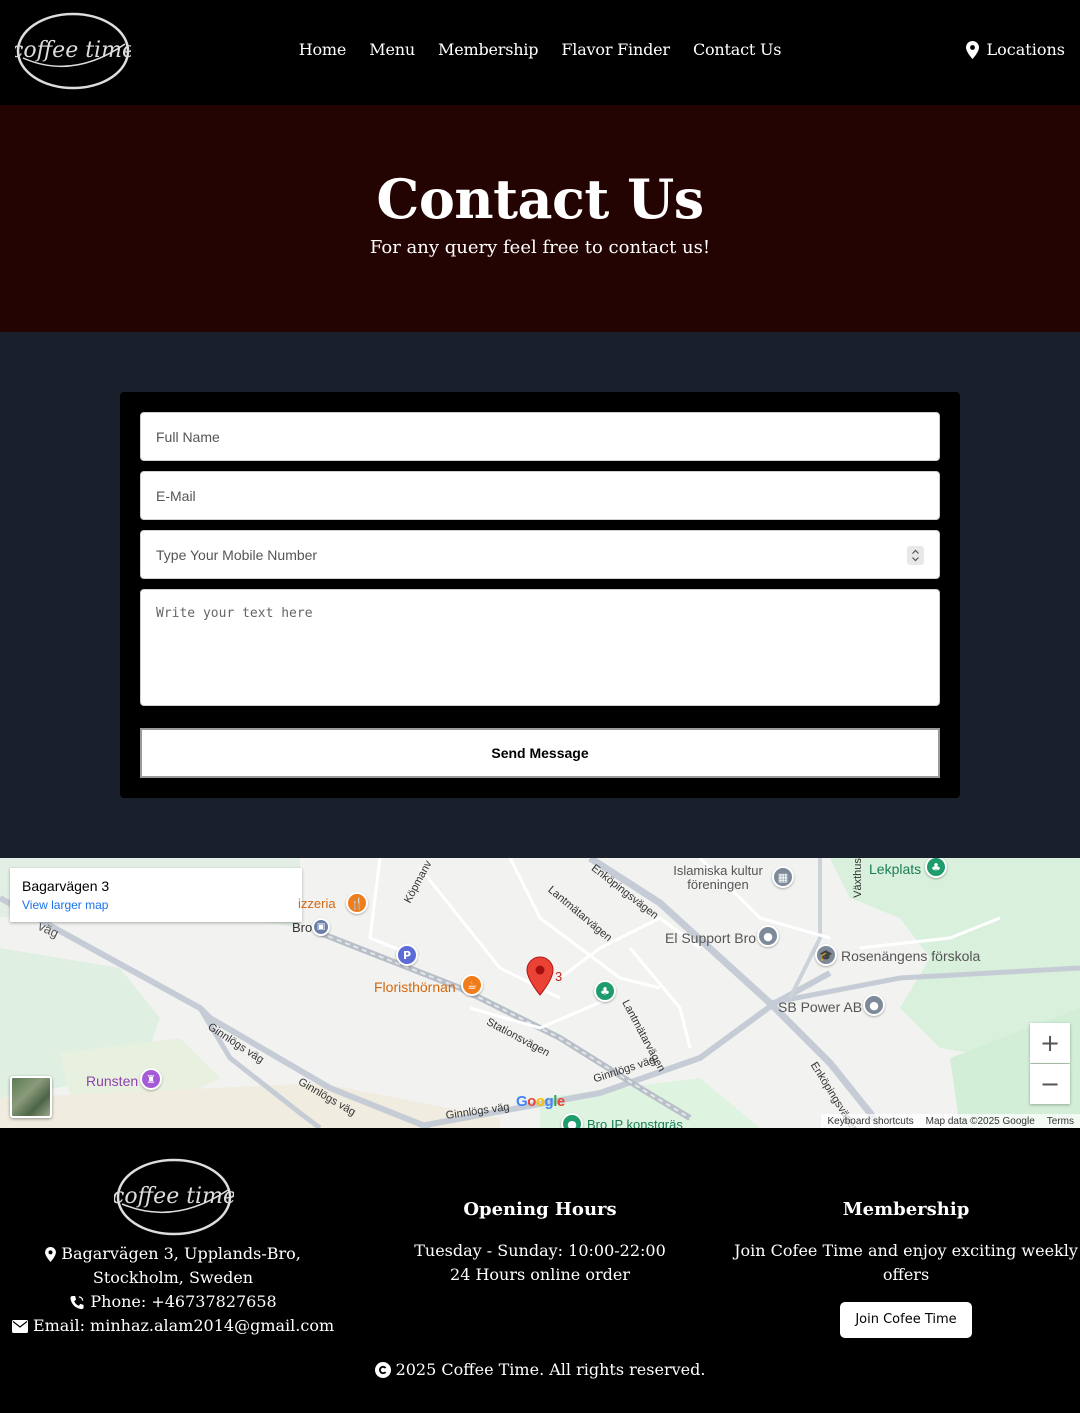 This screenshot has height=1413, width=1080. I want to click on map-data-credit: Map data ©2025 Google, so click(980, 1121).